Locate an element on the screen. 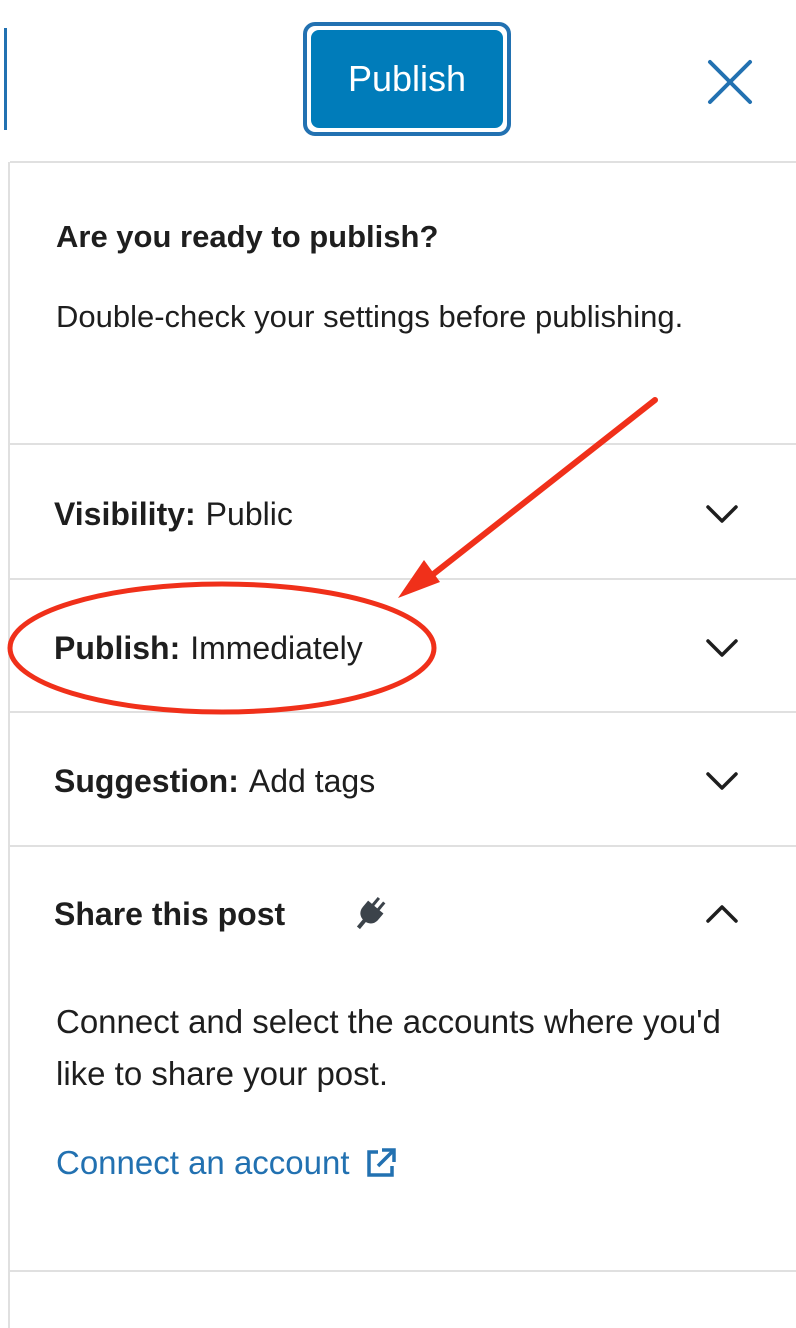  intro-title: Are you ready to publish? is located at coordinates (247, 236).